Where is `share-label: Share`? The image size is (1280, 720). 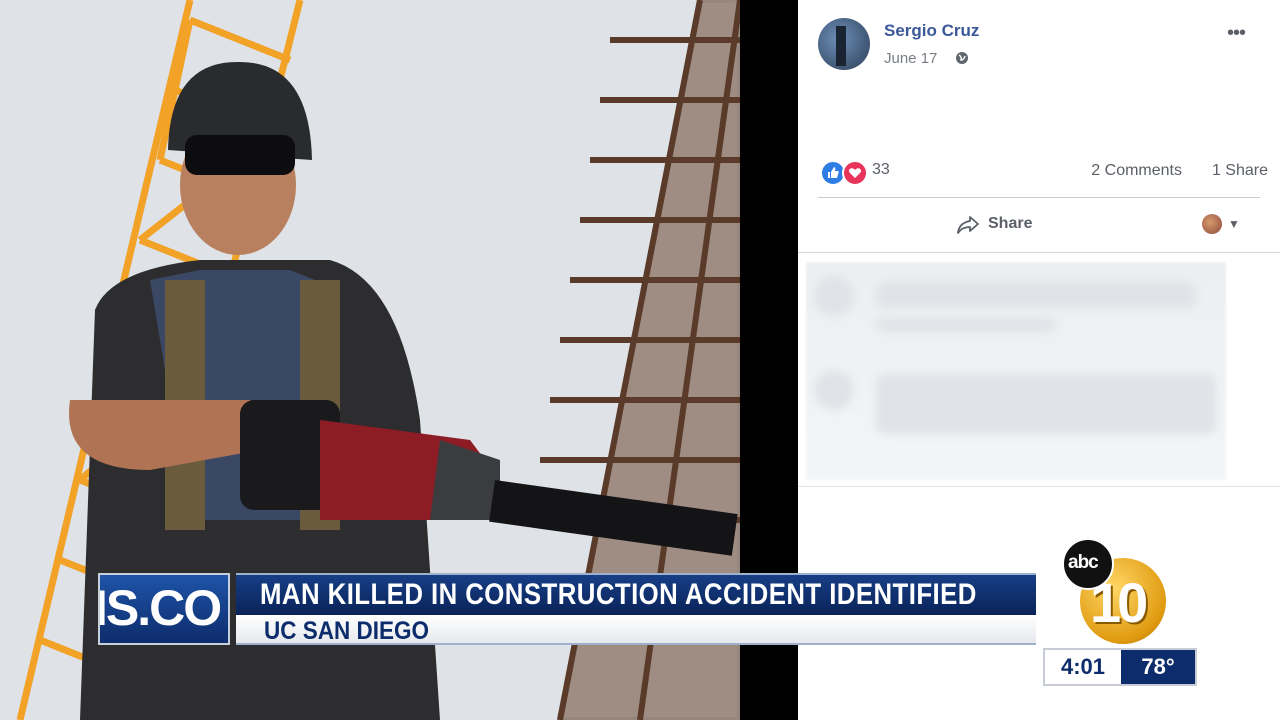 share-label: Share is located at coordinates (1010, 223).